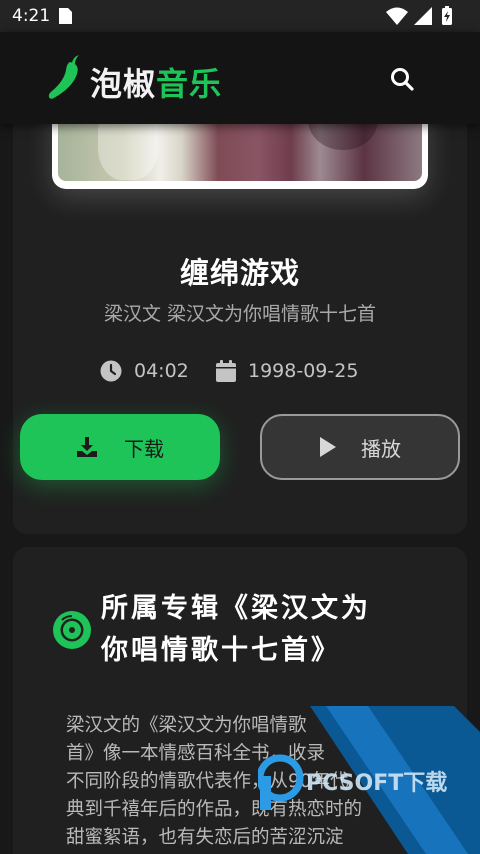  What do you see at coordinates (111, 371) in the screenshot?
I see `clock-icon` at bounding box center [111, 371].